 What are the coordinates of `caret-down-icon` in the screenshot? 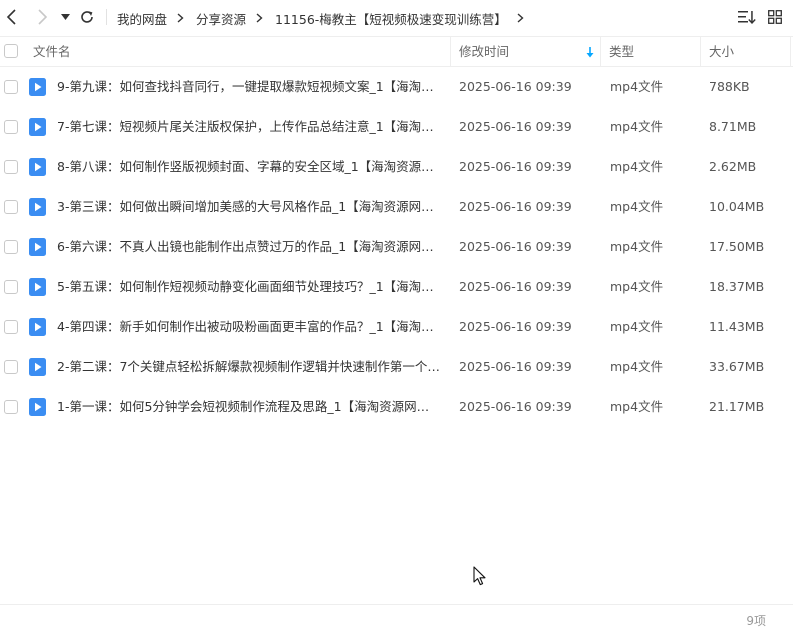 It's located at (65, 17).